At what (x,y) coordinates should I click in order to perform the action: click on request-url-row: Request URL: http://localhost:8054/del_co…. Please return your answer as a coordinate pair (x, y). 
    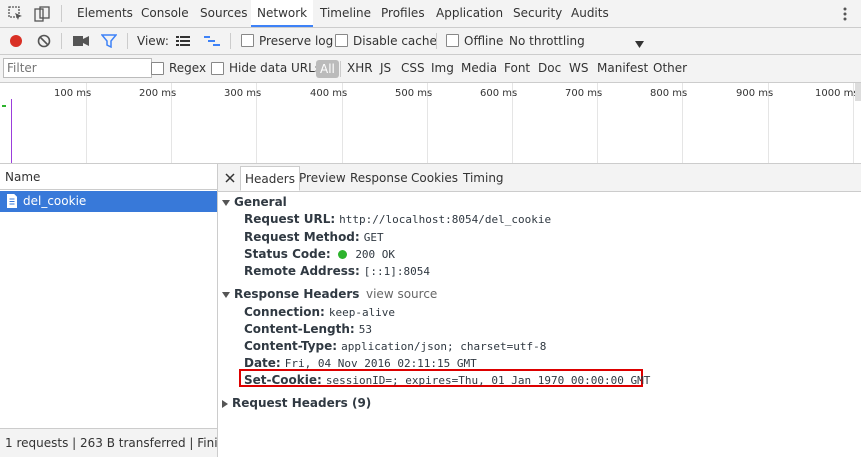
    Looking at the image, I should click on (398, 219).